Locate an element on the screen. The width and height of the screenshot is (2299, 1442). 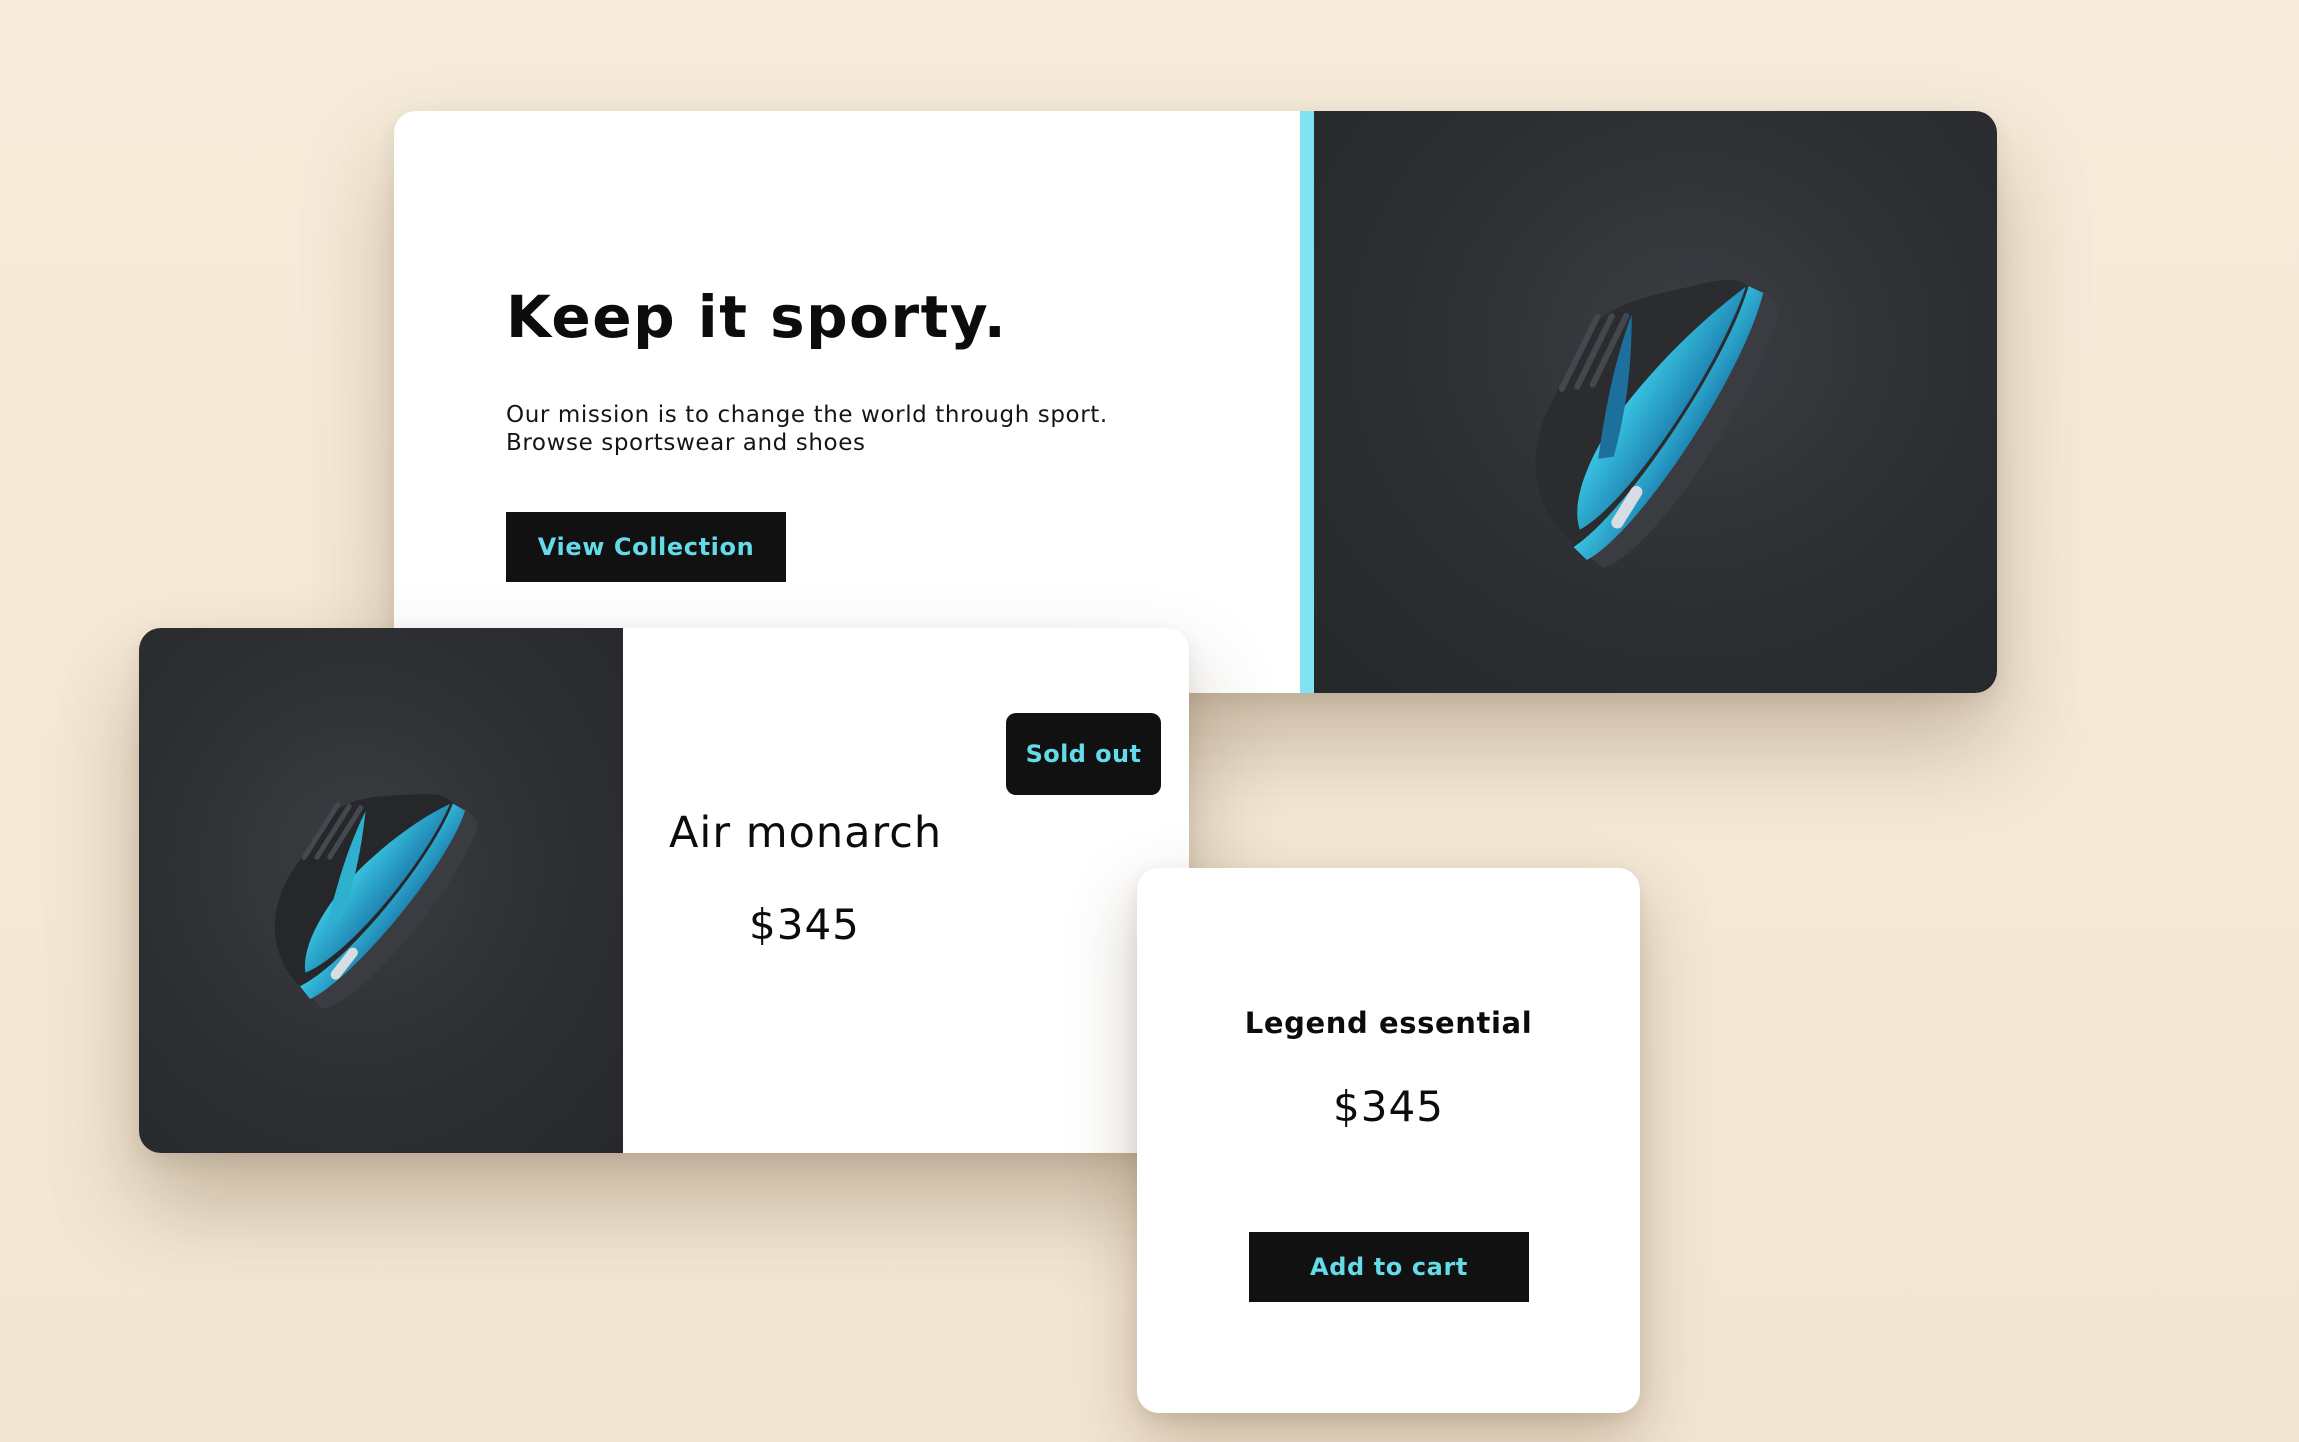
product-name: Air monarch is located at coordinates (806, 833).